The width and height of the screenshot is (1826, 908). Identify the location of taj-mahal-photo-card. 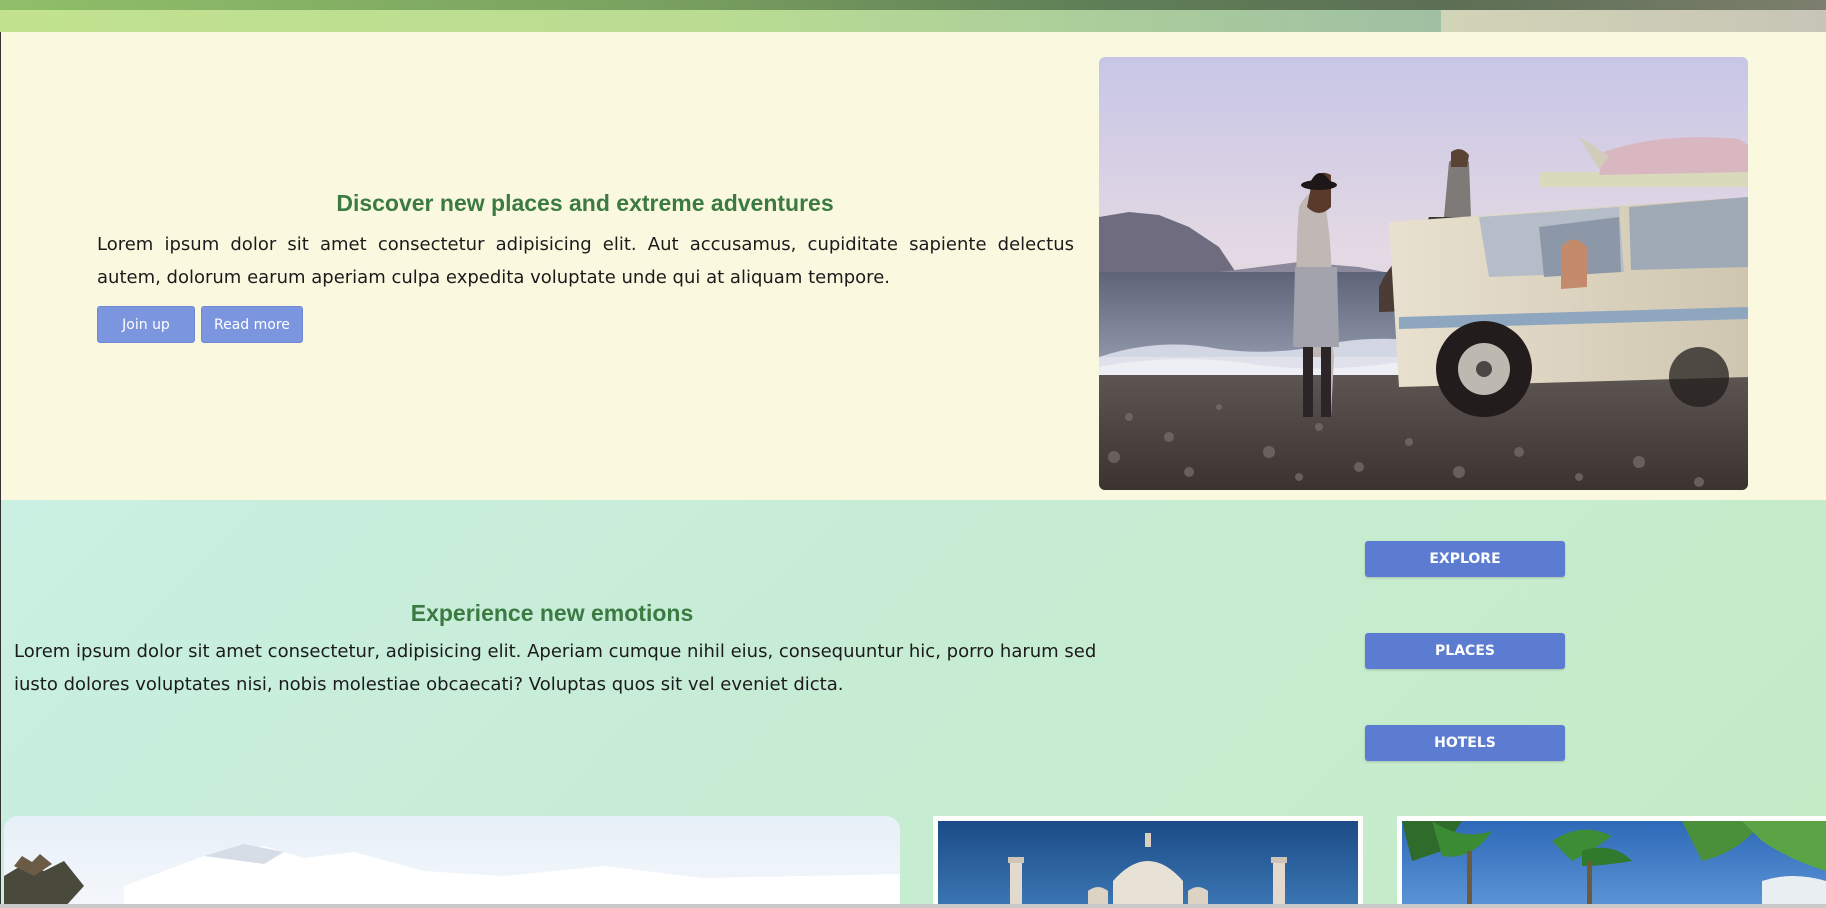
(1148, 862).